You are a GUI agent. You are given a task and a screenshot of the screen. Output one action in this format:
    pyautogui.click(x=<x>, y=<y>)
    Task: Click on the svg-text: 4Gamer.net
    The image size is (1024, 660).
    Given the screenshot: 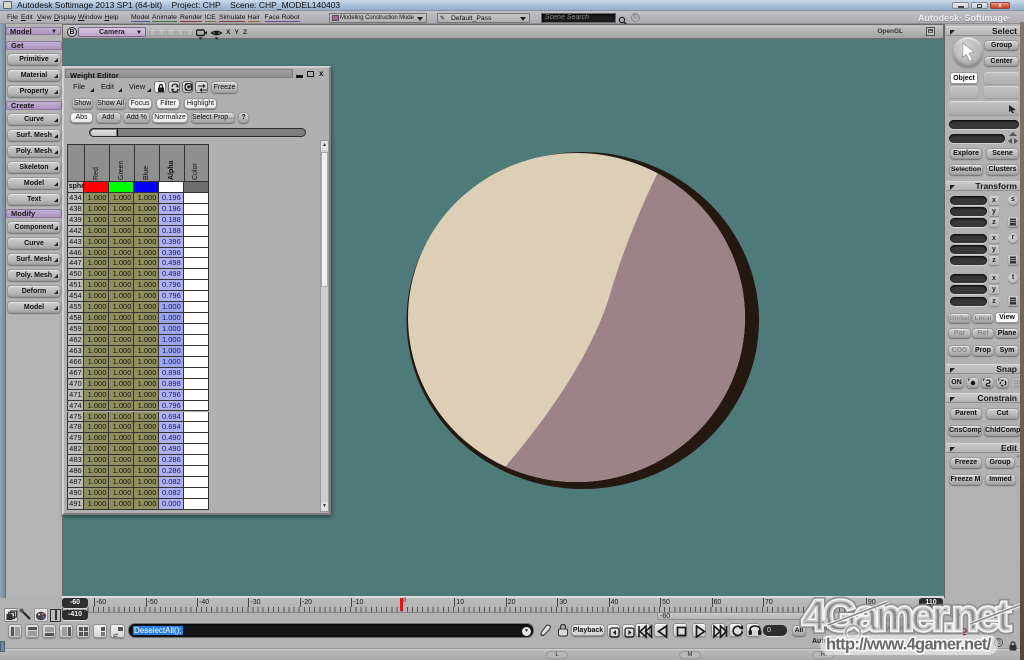 What is the action you would take?
    pyautogui.click(x=906, y=616)
    